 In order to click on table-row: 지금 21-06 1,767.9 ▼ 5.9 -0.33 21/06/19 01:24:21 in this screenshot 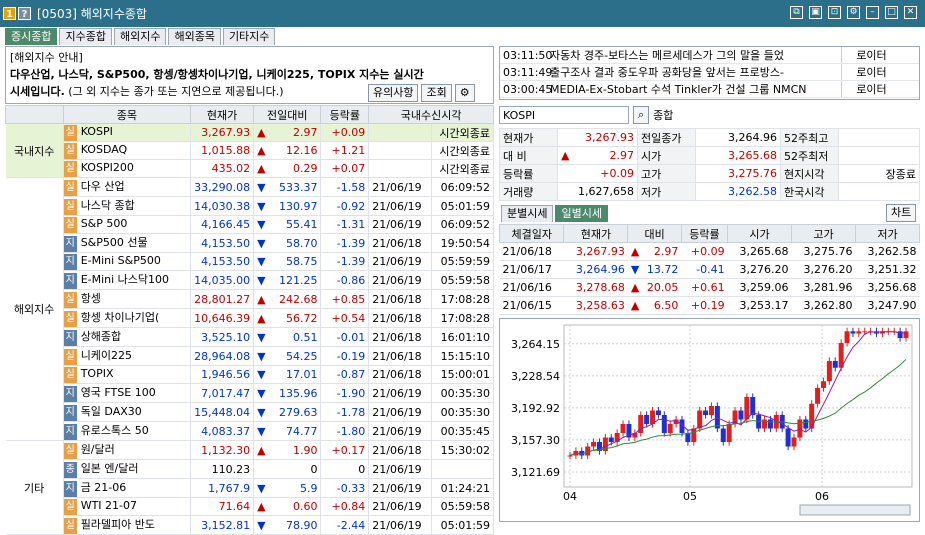, I will do `click(250, 488)`.